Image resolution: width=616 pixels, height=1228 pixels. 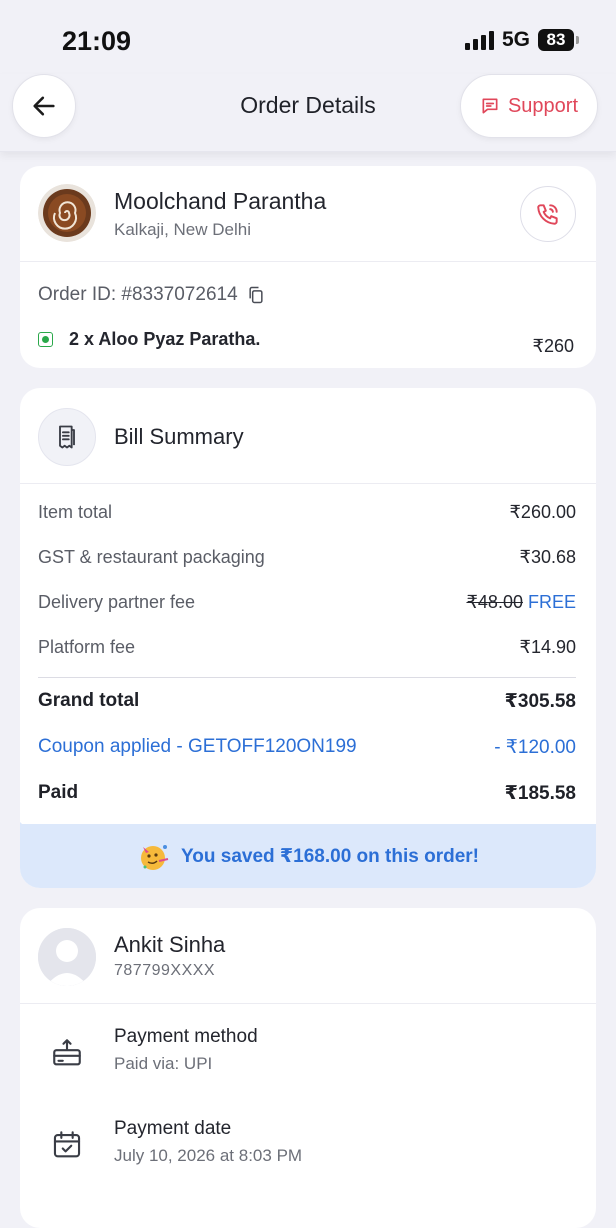 I want to click on battery-icon: 83, so click(x=558, y=40).